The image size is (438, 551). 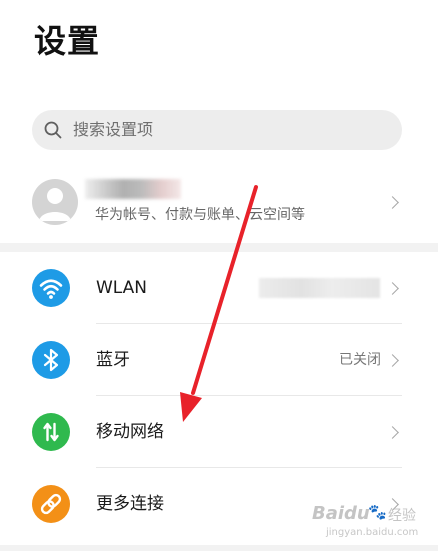 What do you see at coordinates (341, 513) in the screenshot?
I see `watermark-brand: Baidu` at bounding box center [341, 513].